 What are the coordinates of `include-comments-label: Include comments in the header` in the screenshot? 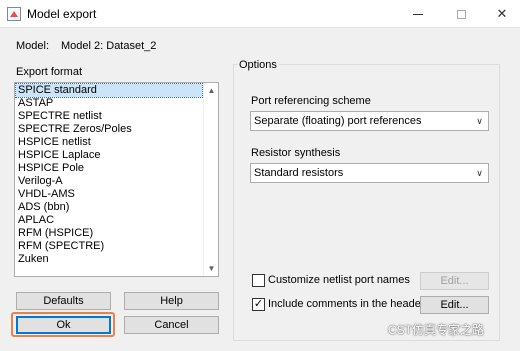 It's located at (346, 304).